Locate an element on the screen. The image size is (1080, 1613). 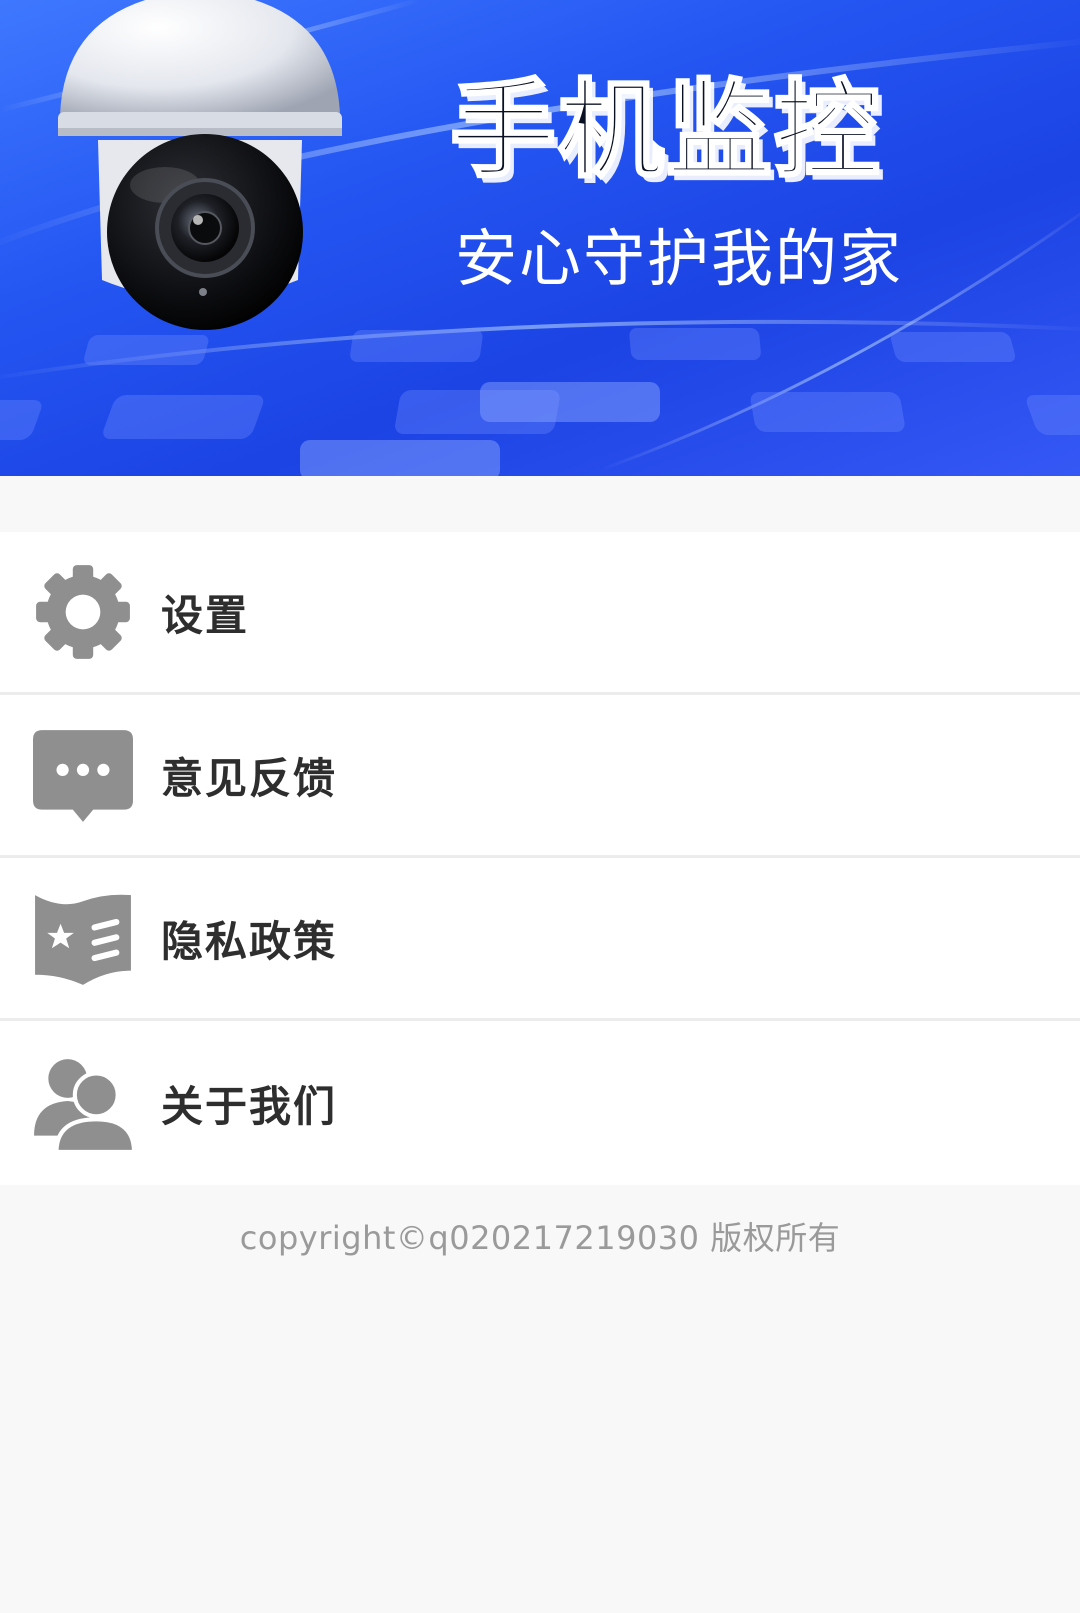
banner-subtitle: 安心守护我的家 is located at coordinates (679, 258).